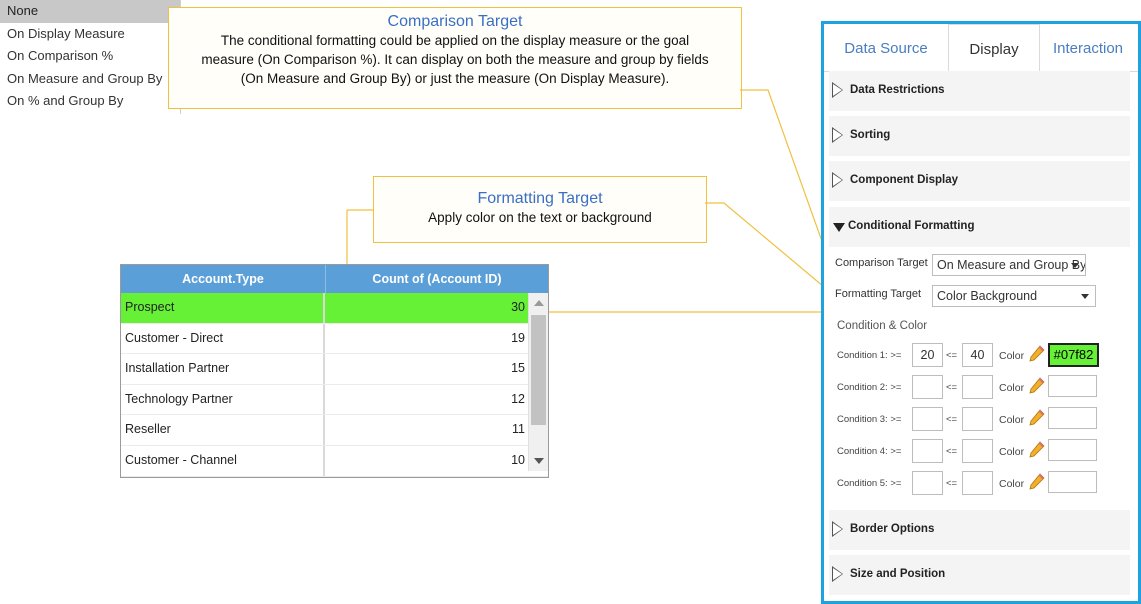 The image size is (1141, 604). What do you see at coordinates (334, 430) in the screenshot?
I see `table-row: Reseller 11` at bounding box center [334, 430].